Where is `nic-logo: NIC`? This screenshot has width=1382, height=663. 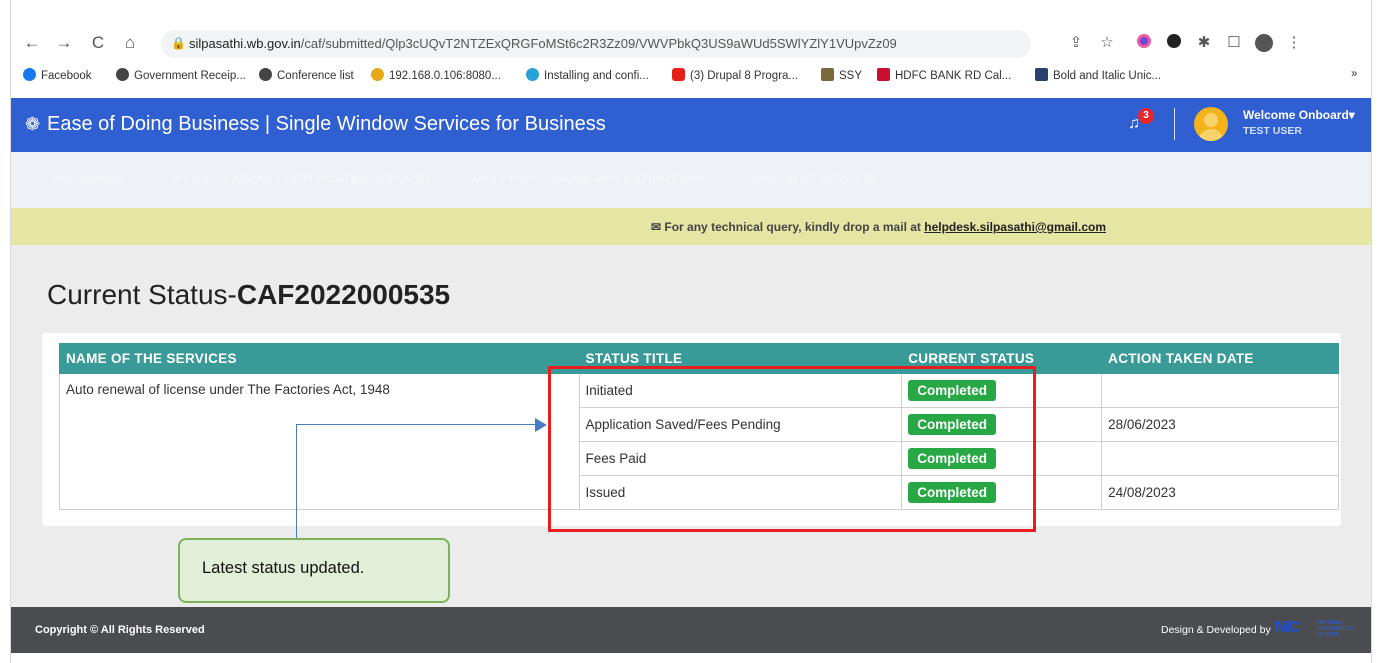 nic-logo: NIC is located at coordinates (1288, 627).